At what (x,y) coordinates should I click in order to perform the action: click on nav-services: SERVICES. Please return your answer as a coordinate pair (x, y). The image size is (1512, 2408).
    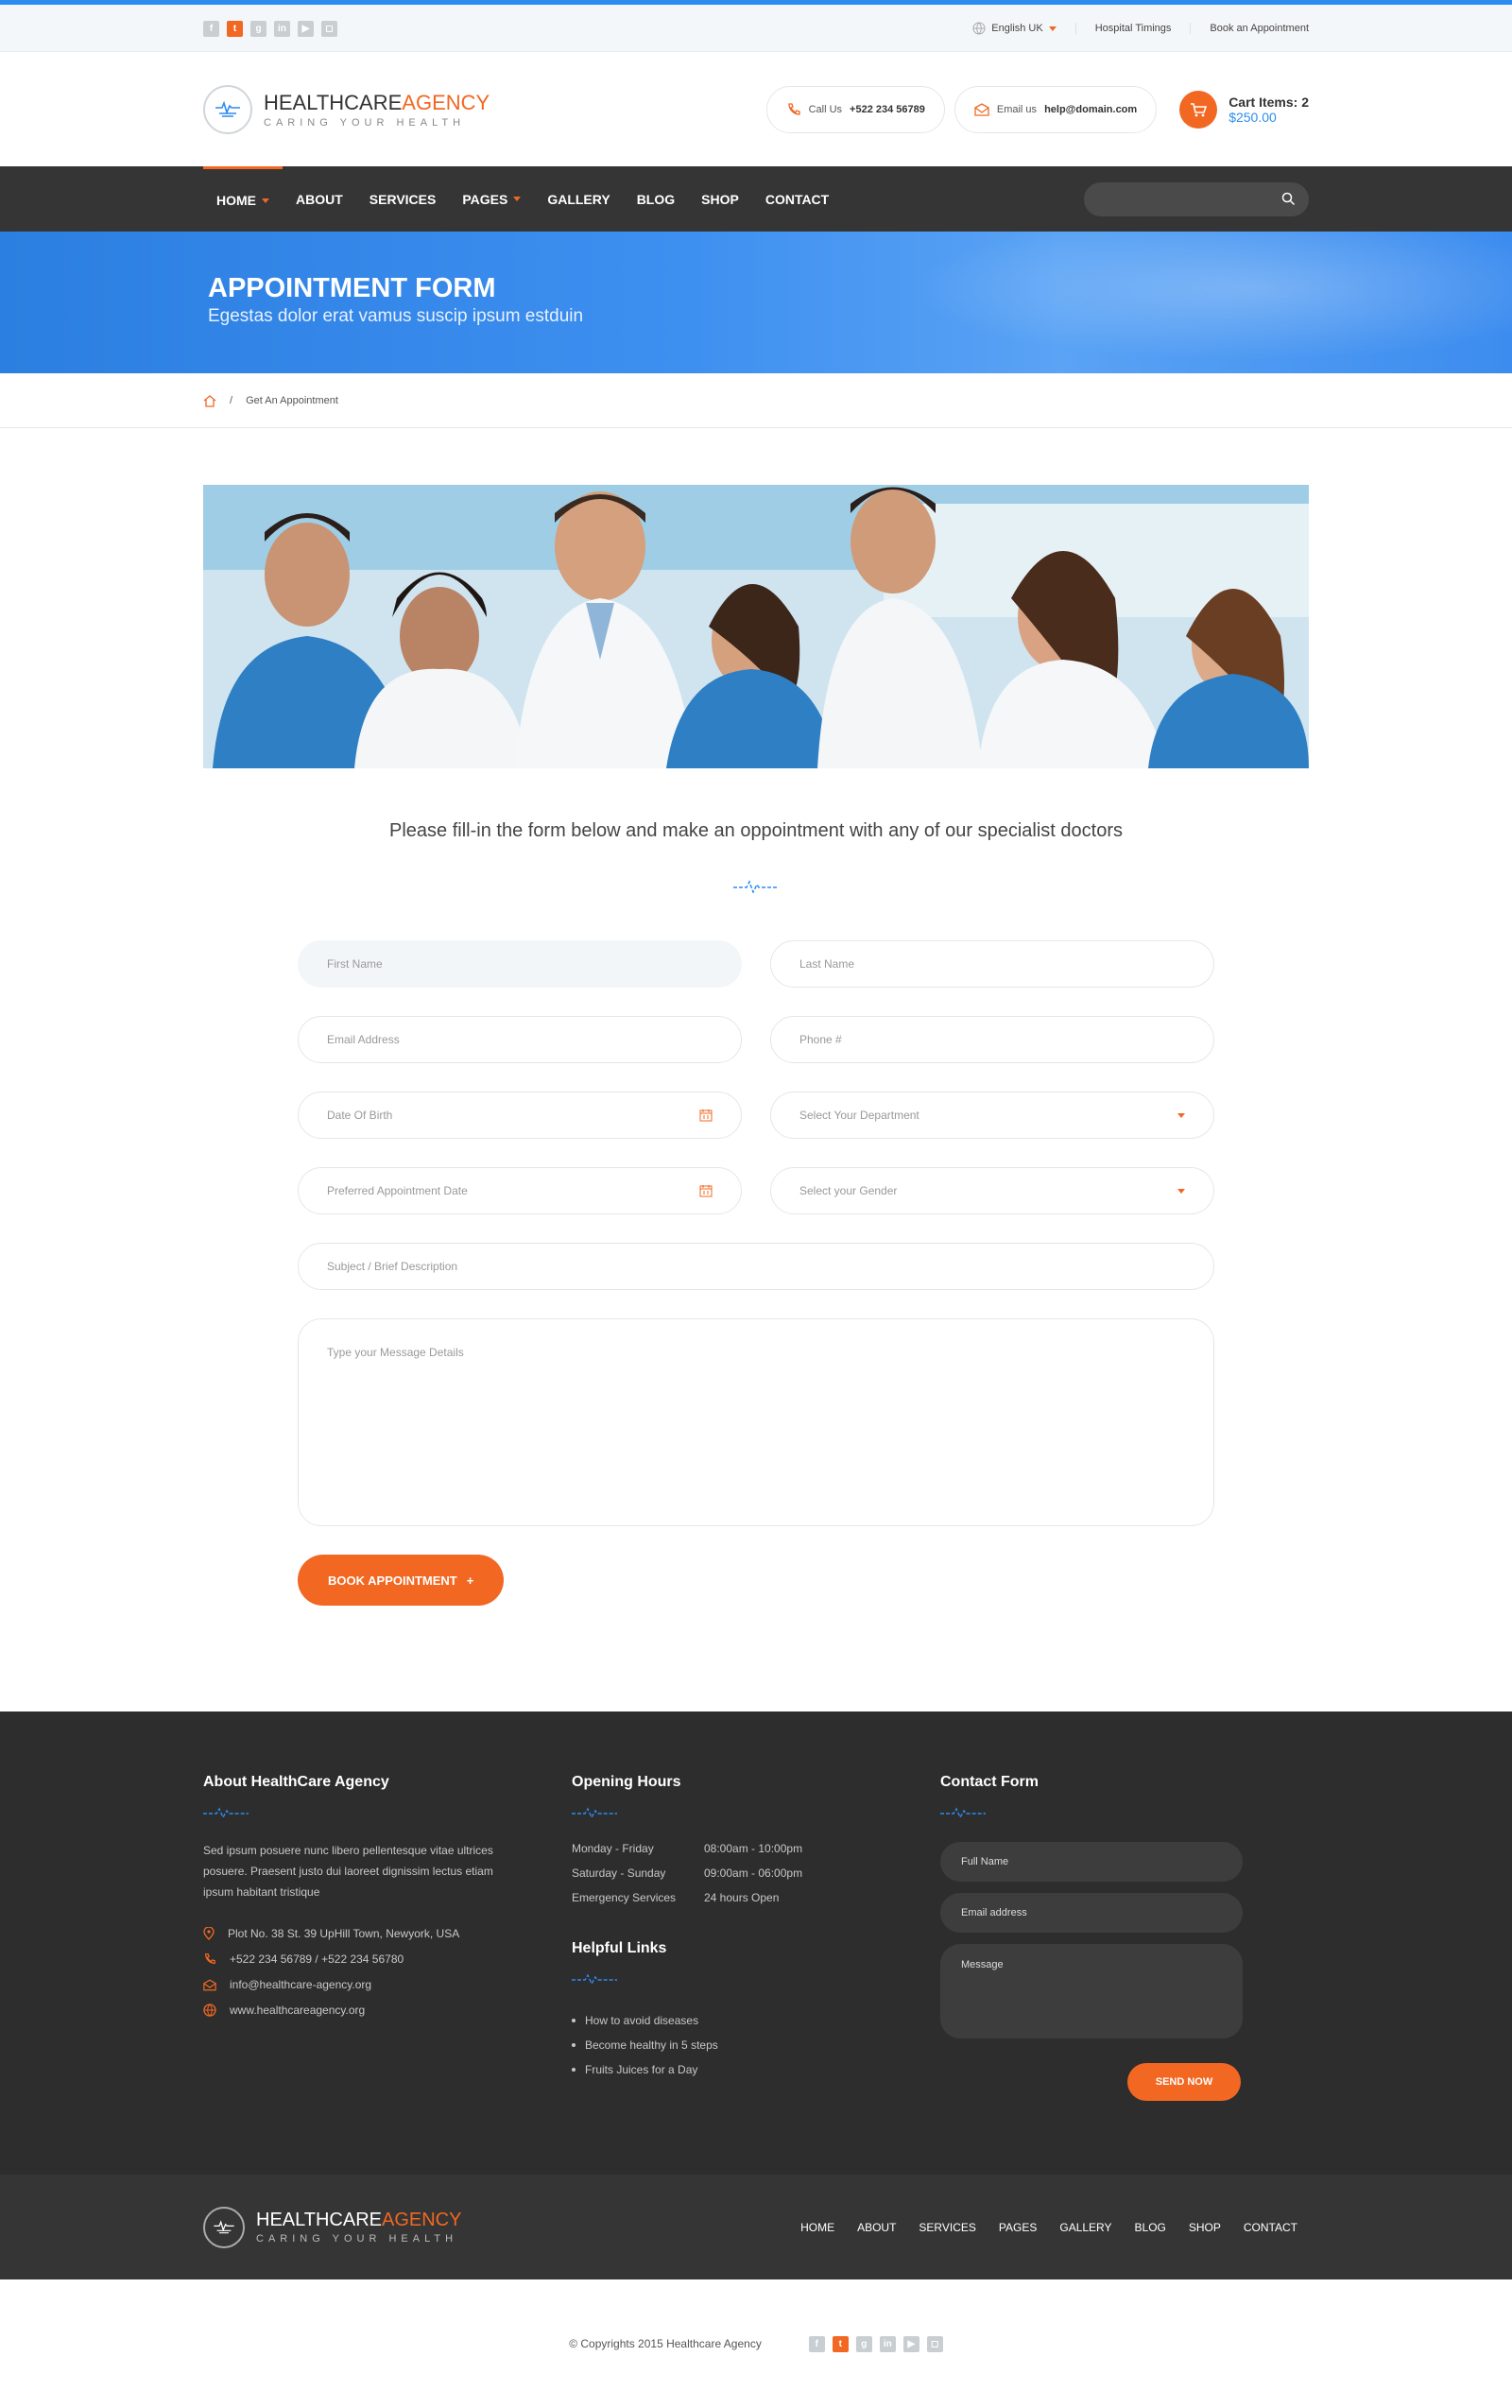
    Looking at the image, I should click on (403, 199).